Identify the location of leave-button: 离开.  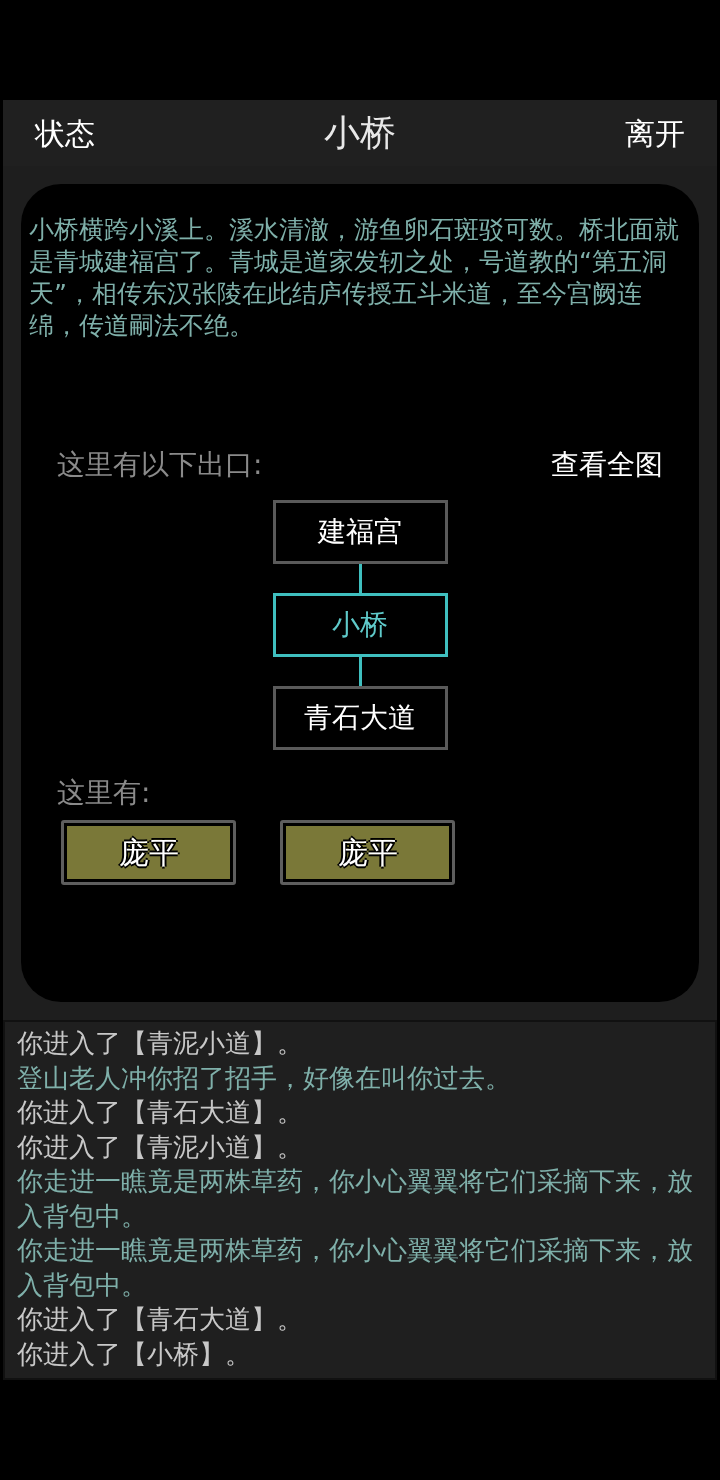
(635, 133).